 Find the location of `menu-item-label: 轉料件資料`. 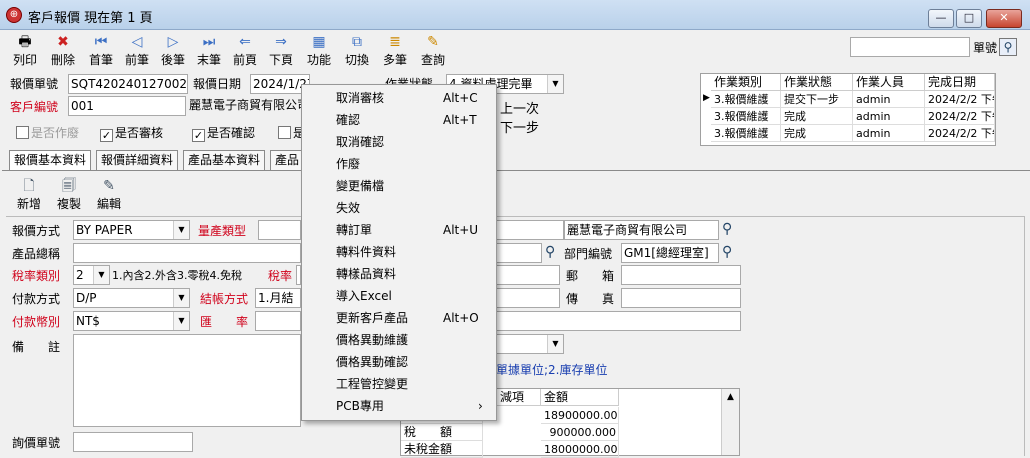

menu-item-label: 轉料件資料 is located at coordinates (366, 252).